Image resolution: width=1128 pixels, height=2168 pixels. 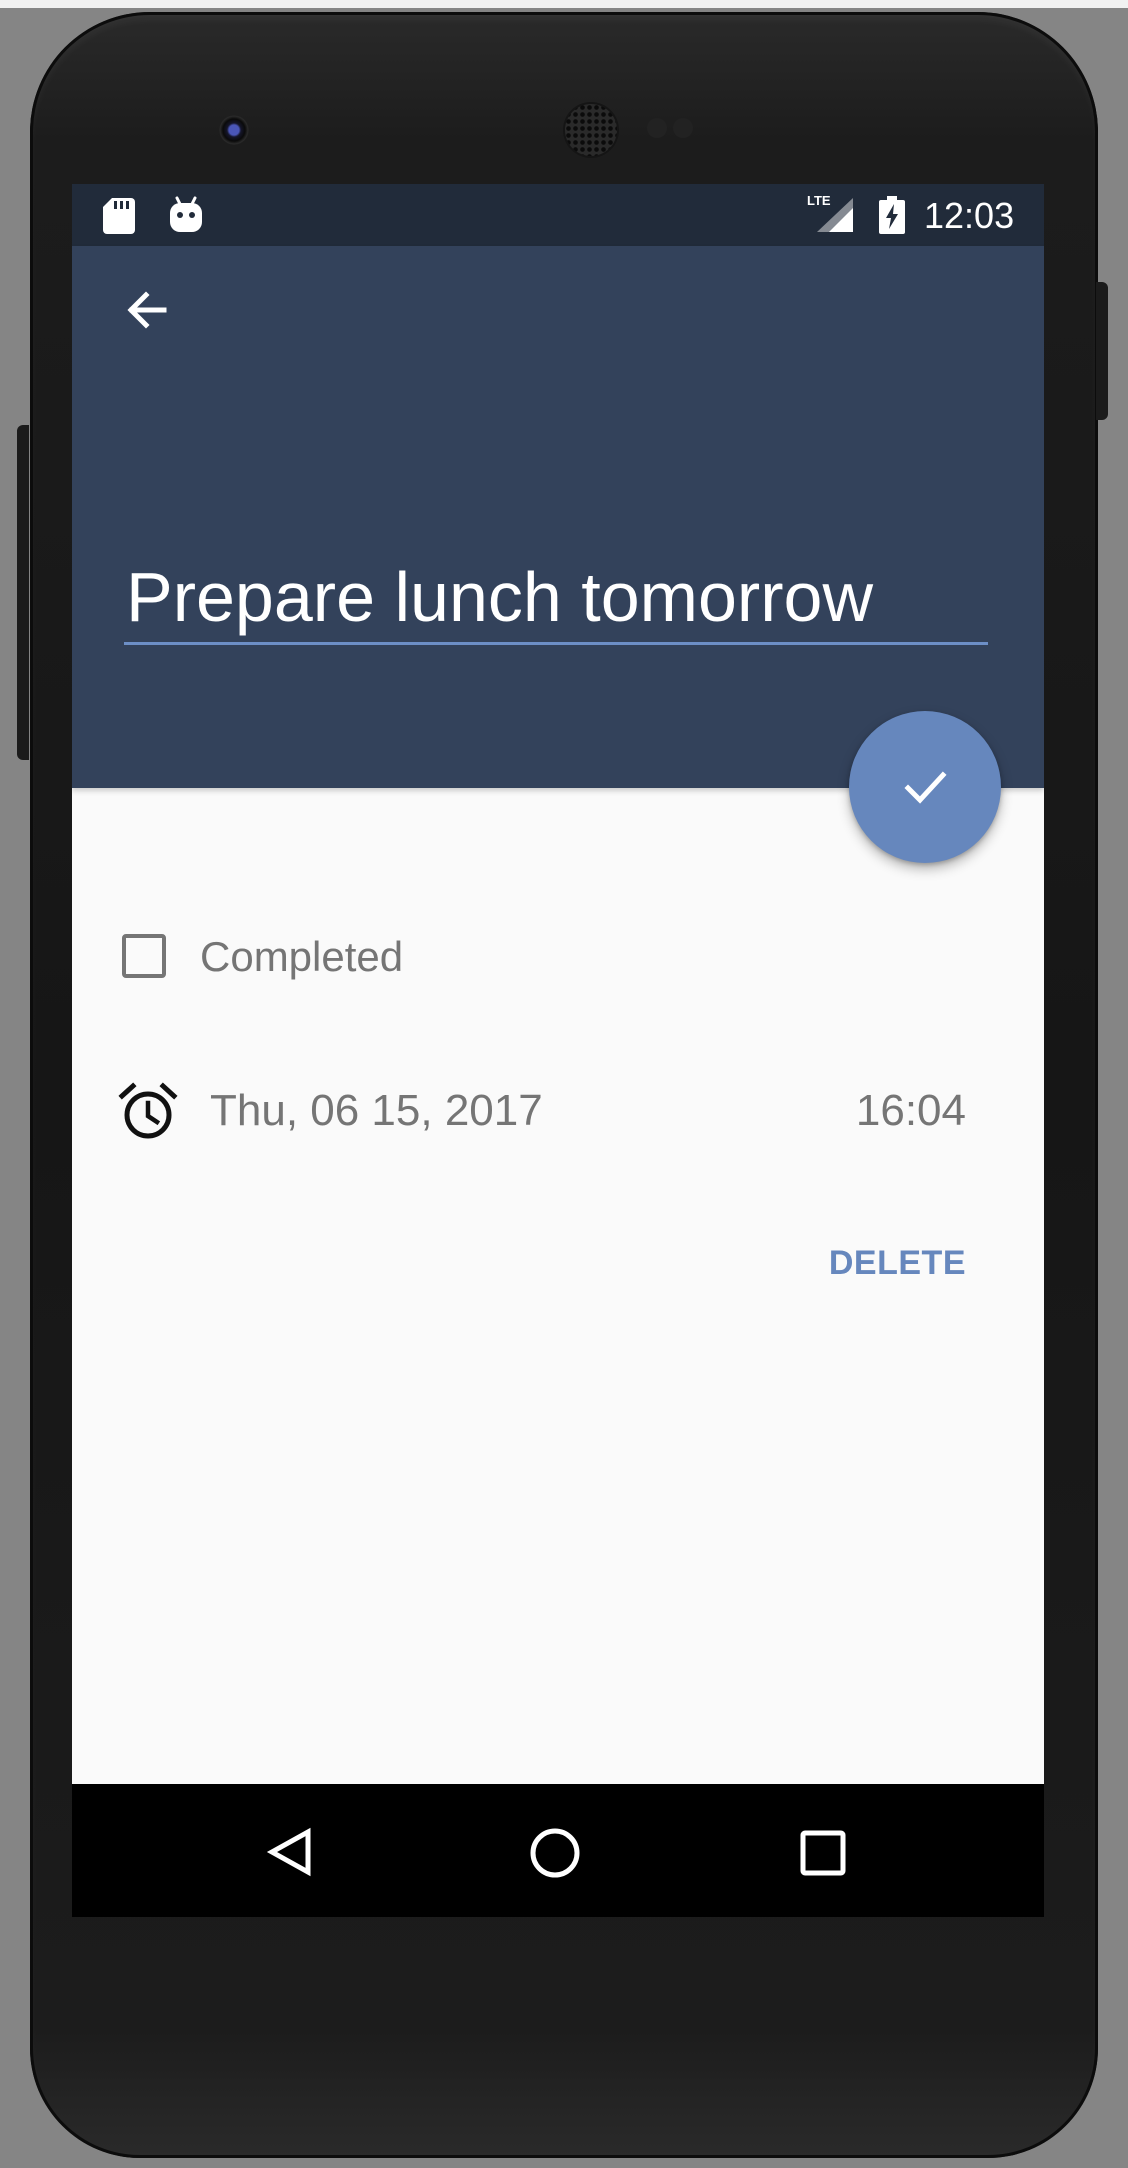 What do you see at coordinates (148, 1110) in the screenshot?
I see `alarm-clock-icon` at bounding box center [148, 1110].